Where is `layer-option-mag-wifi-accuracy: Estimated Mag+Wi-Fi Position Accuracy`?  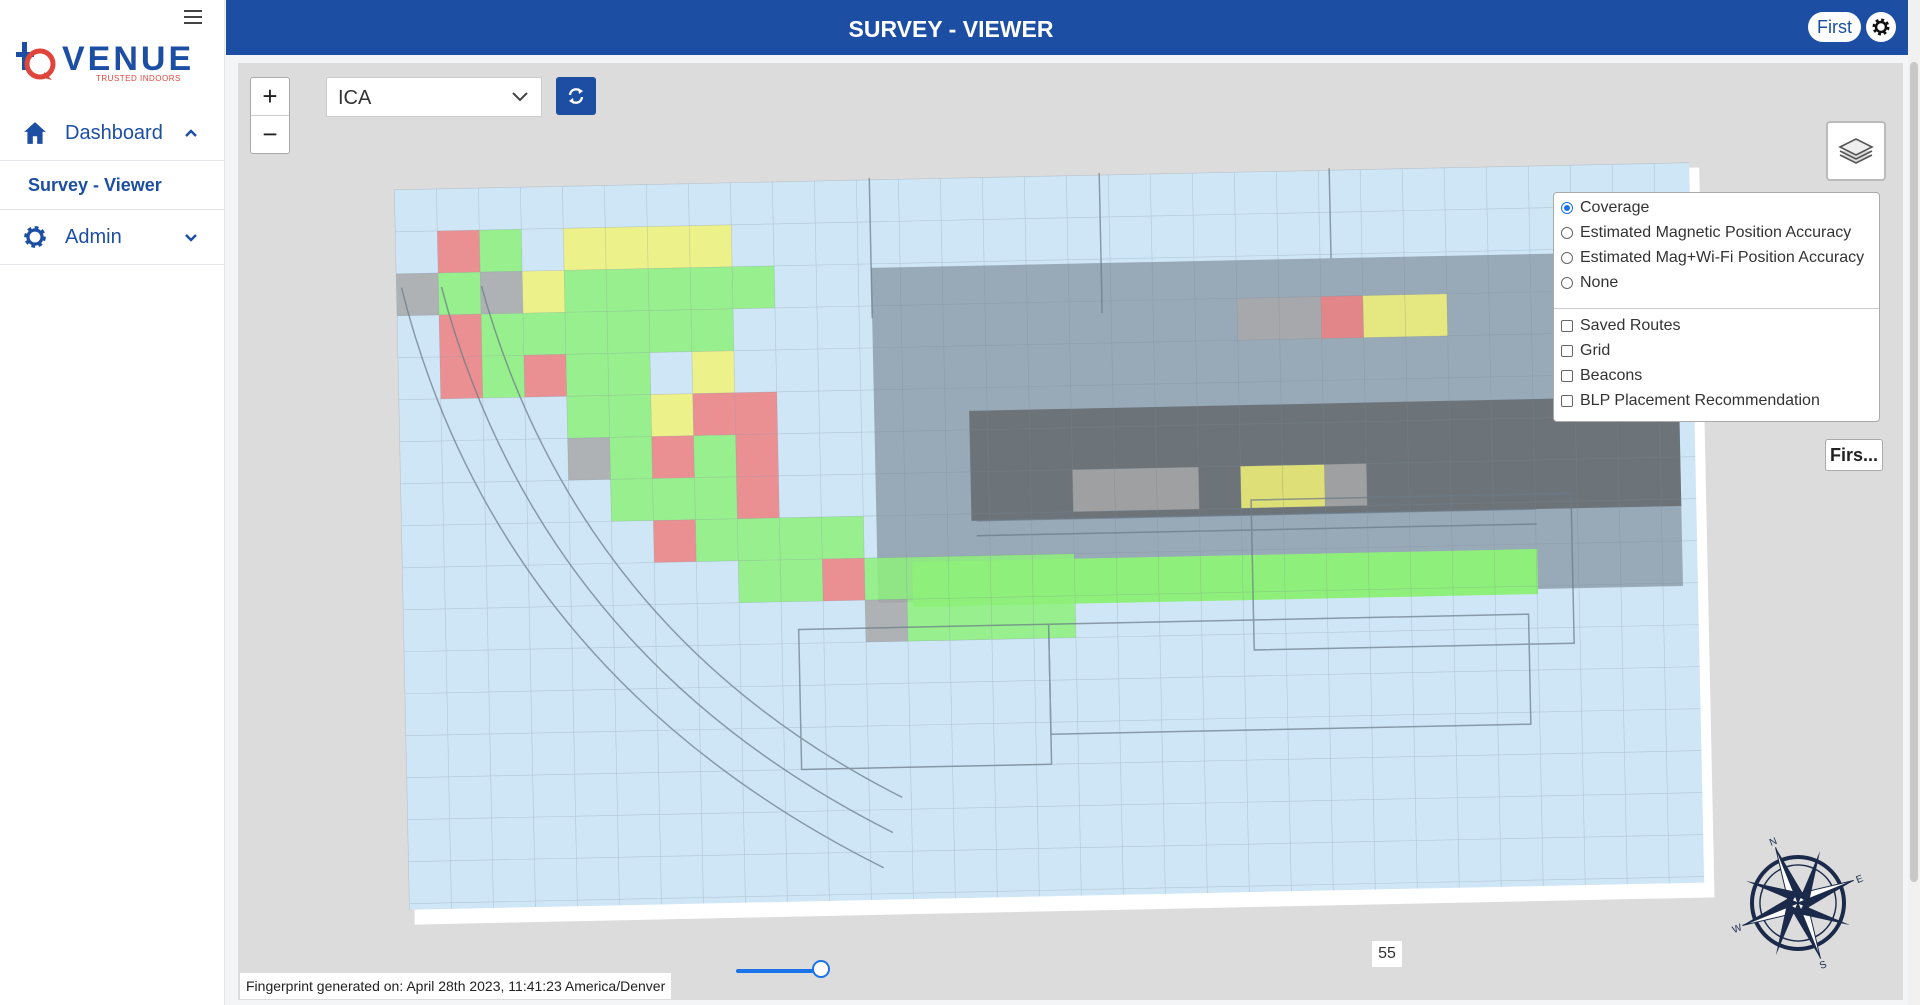 layer-option-mag-wifi-accuracy: Estimated Mag+Wi-Fi Position Accuracy is located at coordinates (1712, 258).